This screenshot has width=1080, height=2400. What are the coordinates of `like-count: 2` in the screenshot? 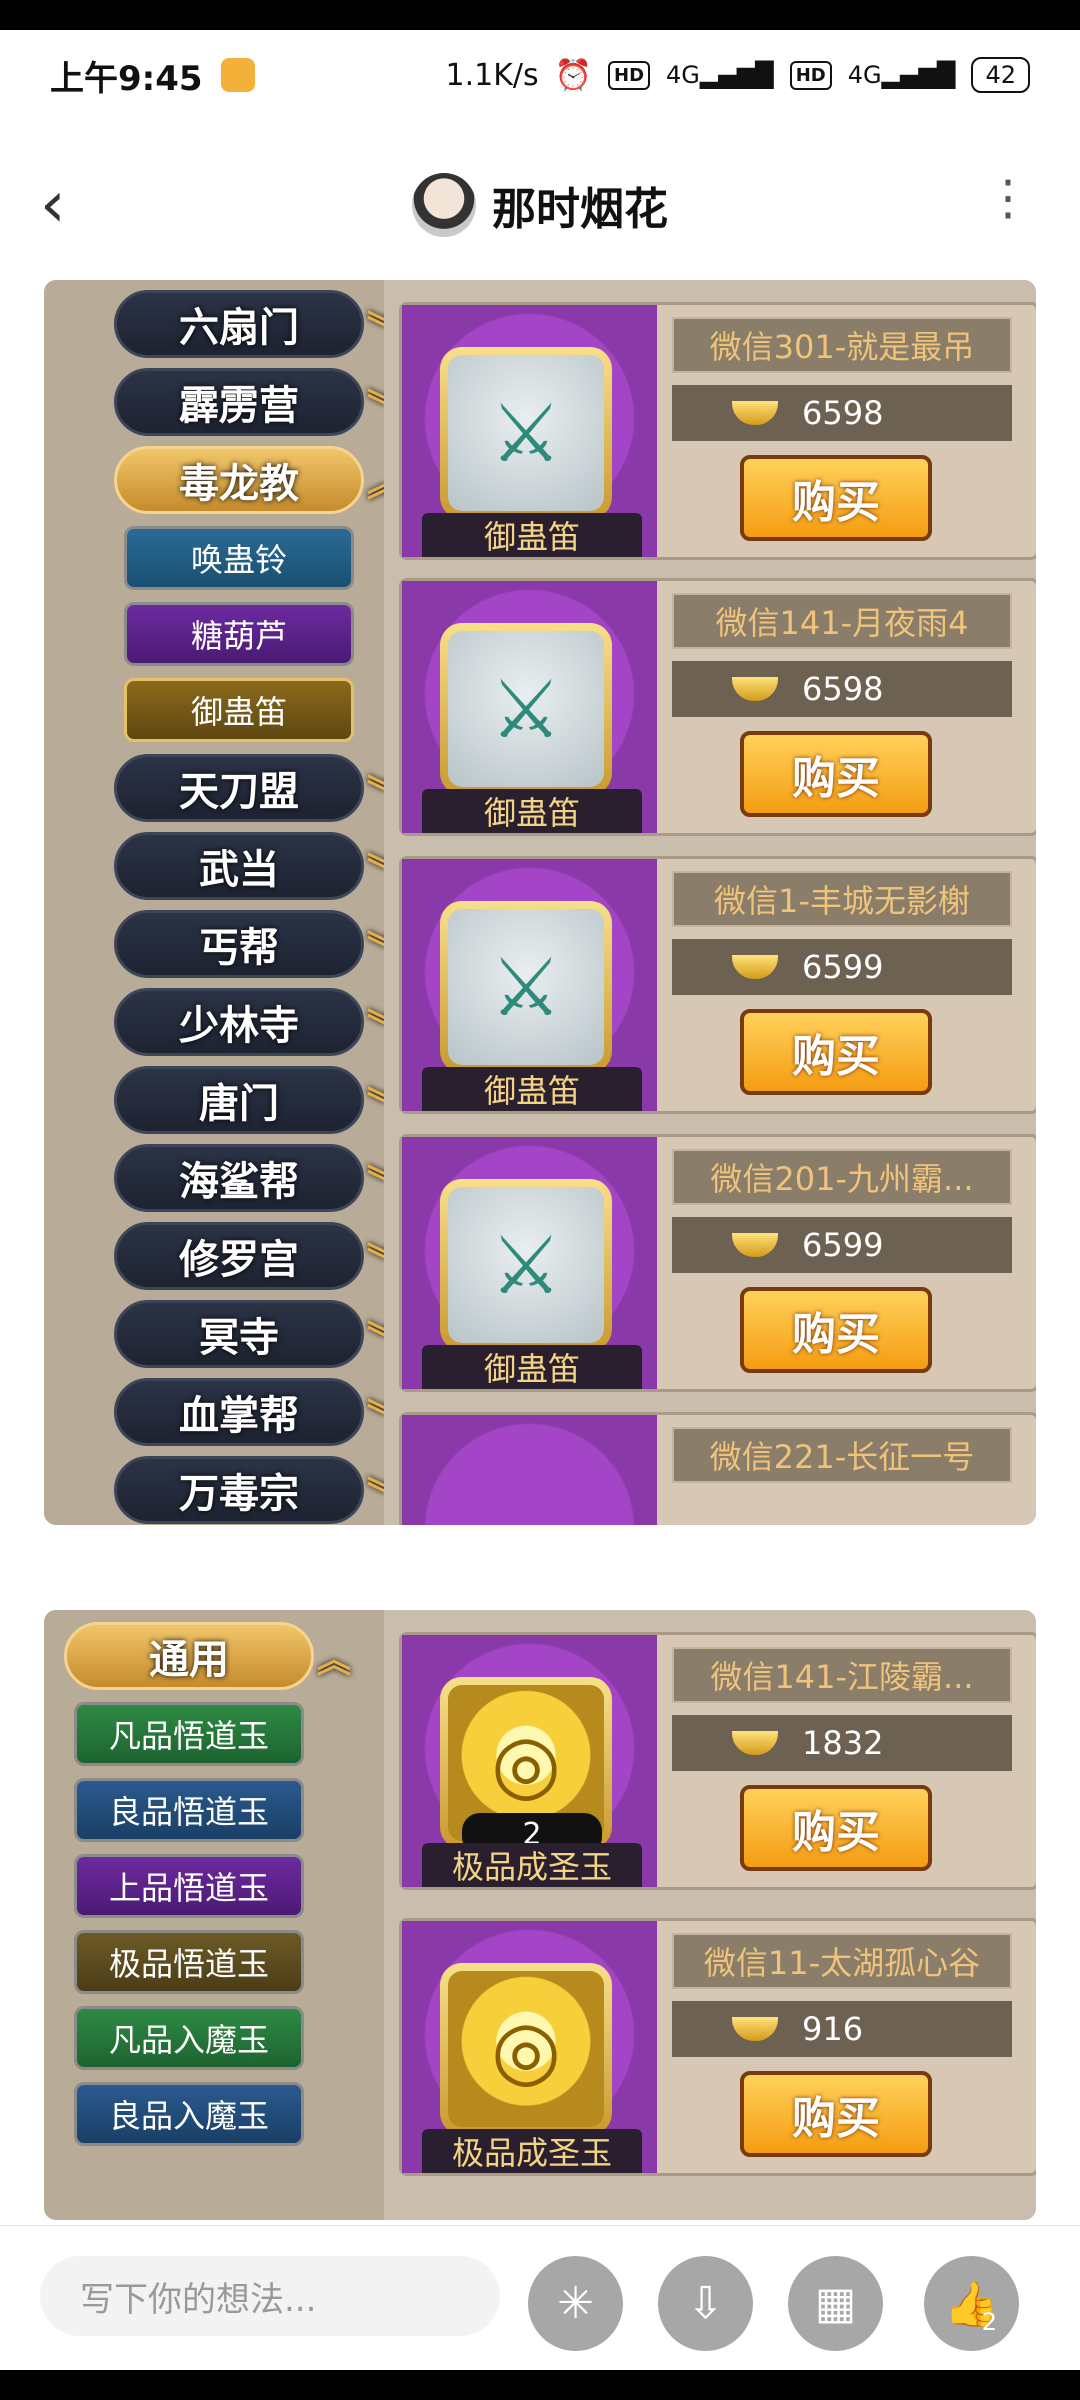 It's located at (989, 2322).